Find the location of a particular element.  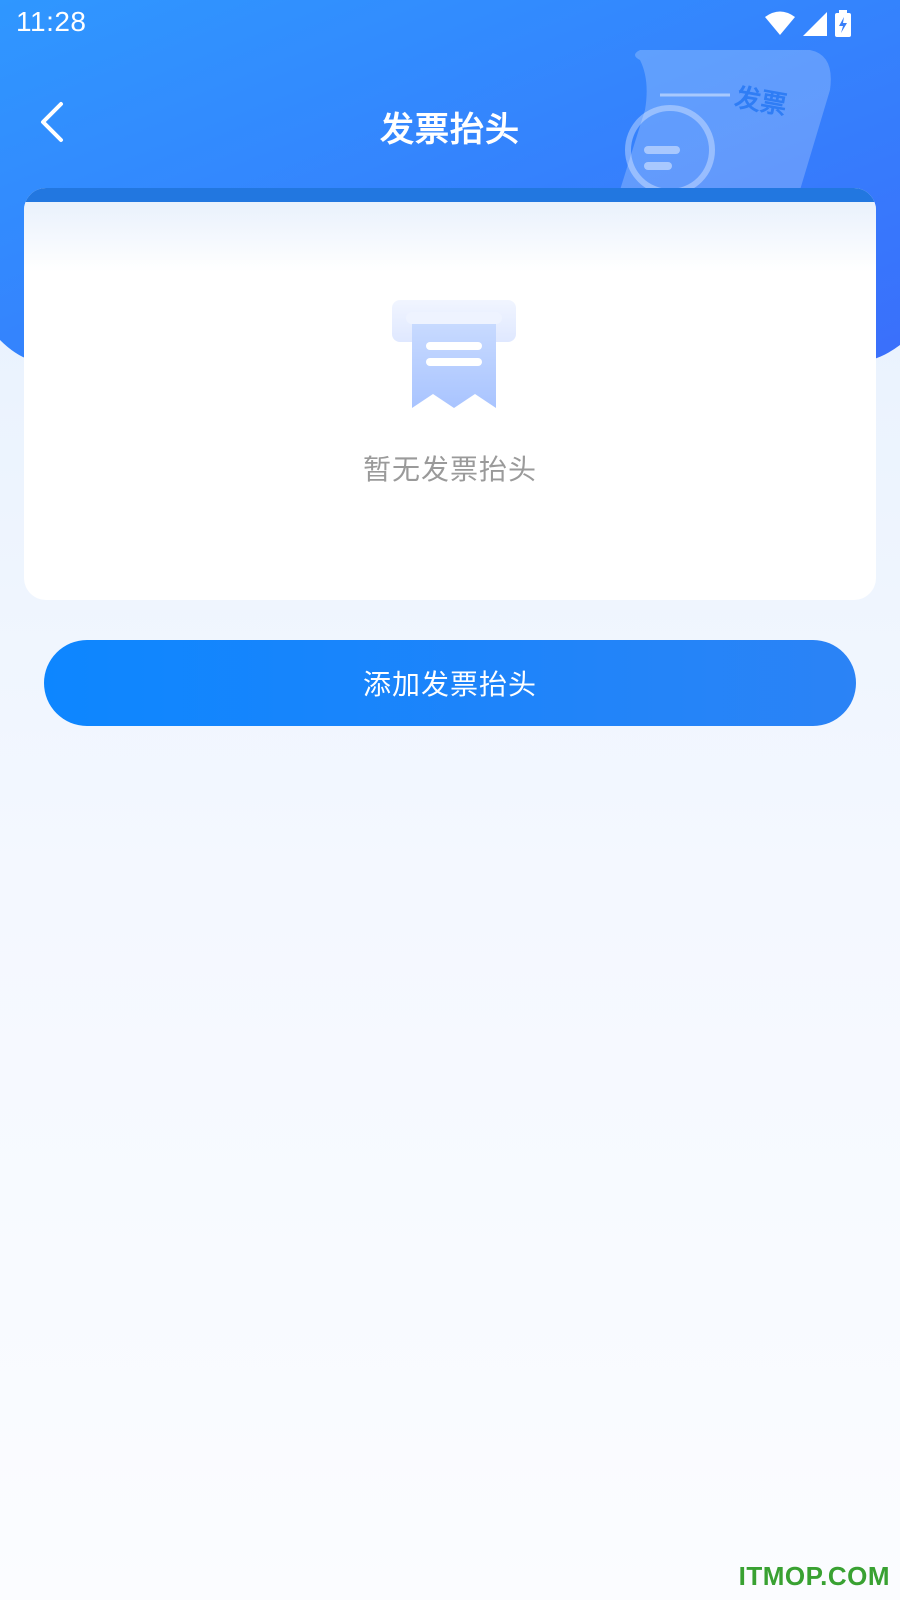

status-time: 11:28 is located at coordinates (51, 21).